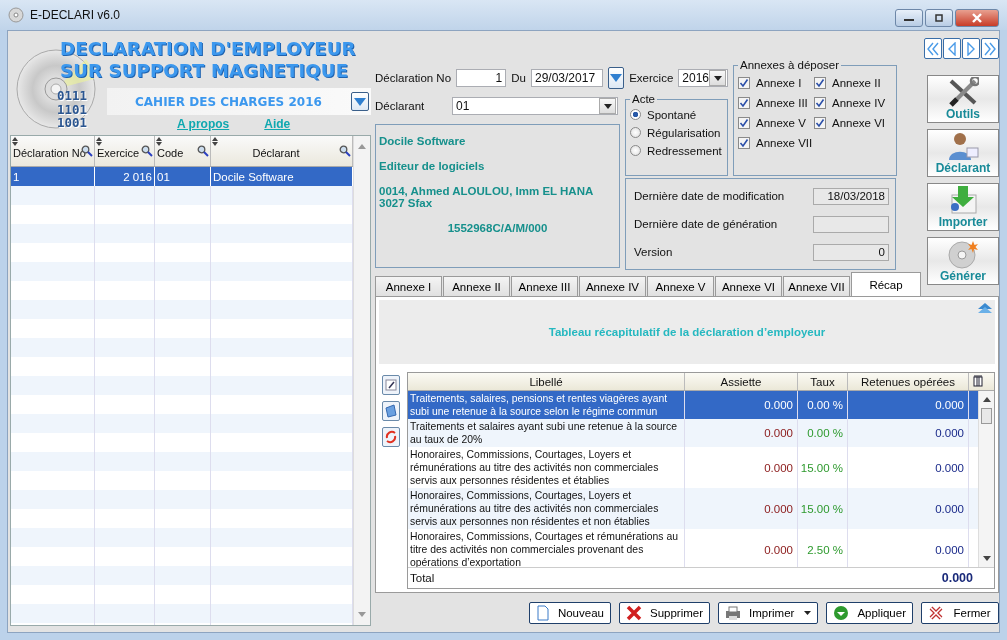  What do you see at coordinates (816, 286) in the screenshot?
I see `tab: Annexe VII` at bounding box center [816, 286].